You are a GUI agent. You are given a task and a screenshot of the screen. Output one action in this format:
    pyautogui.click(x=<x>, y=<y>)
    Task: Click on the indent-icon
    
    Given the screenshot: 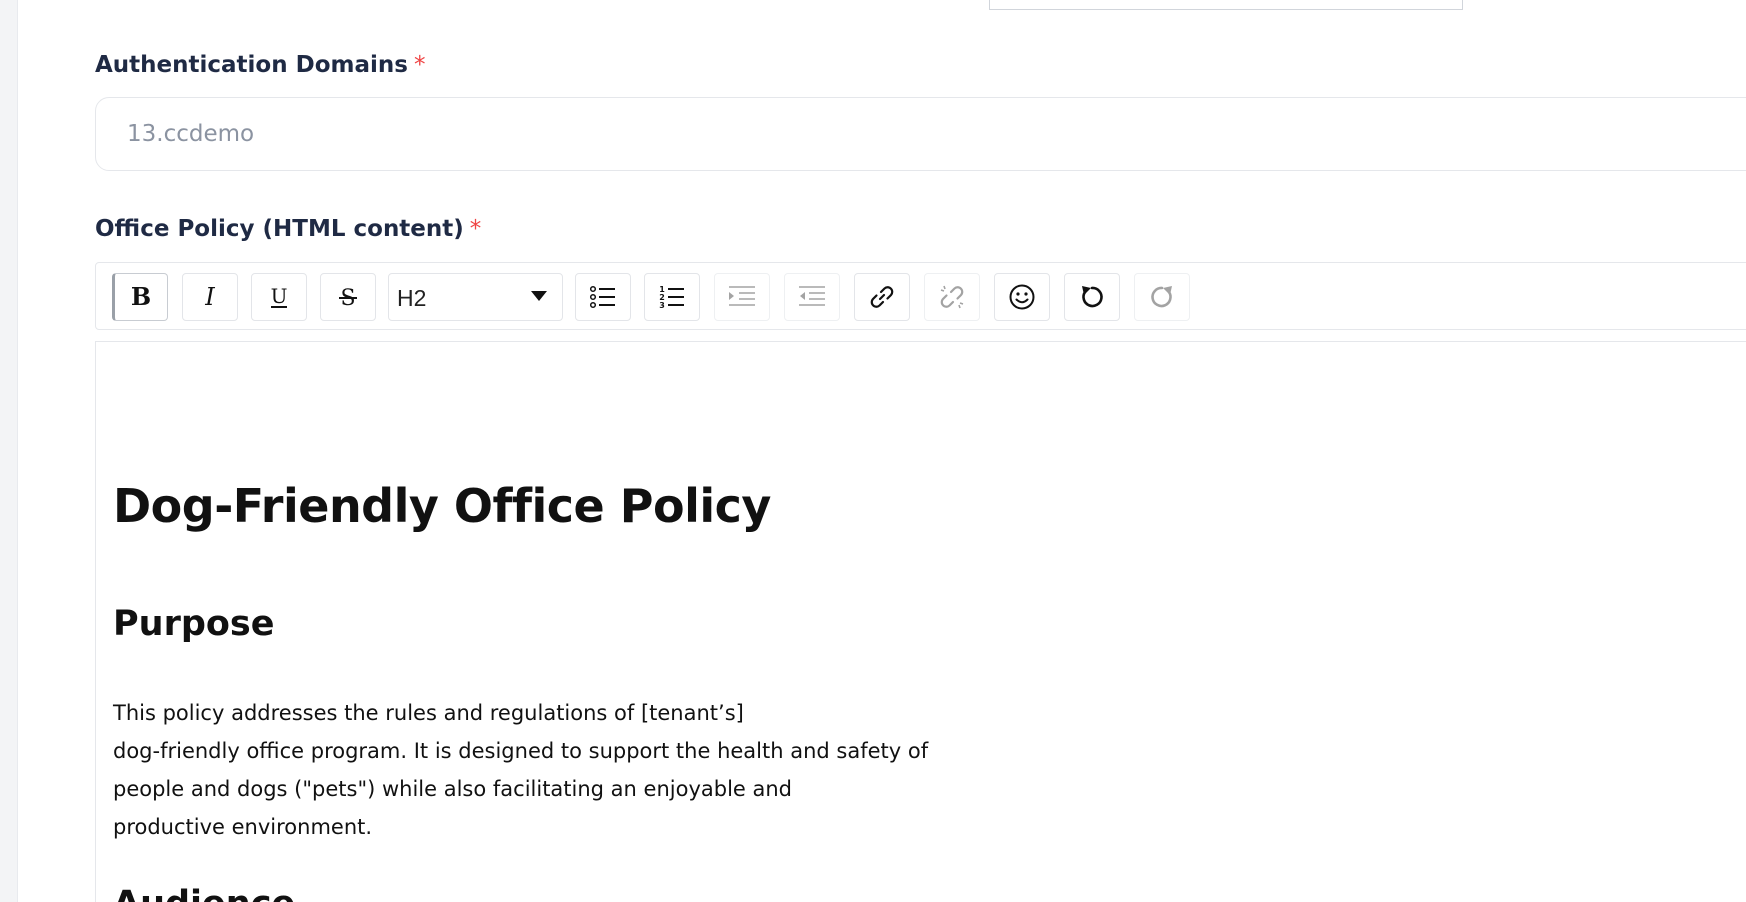 What is the action you would take?
    pyautogui.click(x=742, y=296)
    